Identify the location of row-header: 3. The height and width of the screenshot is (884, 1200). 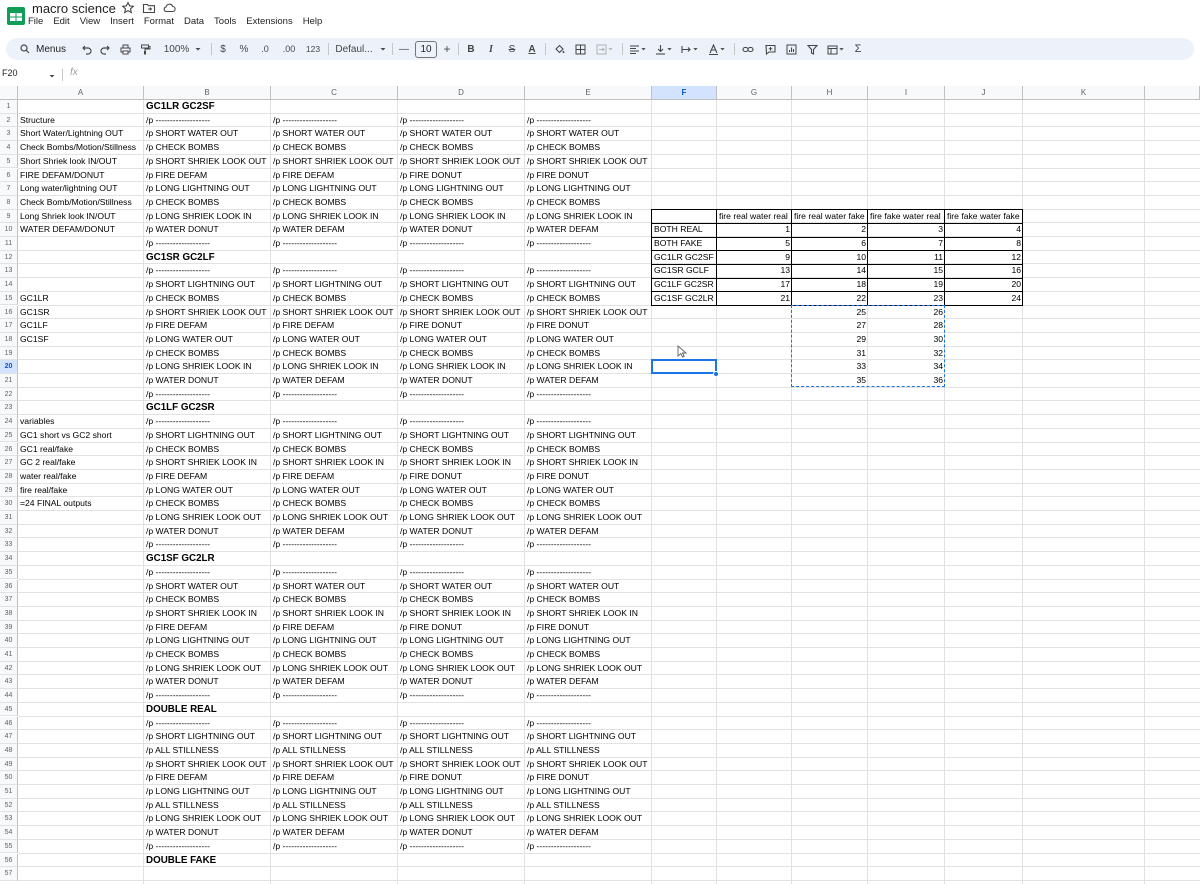
(9, 134).